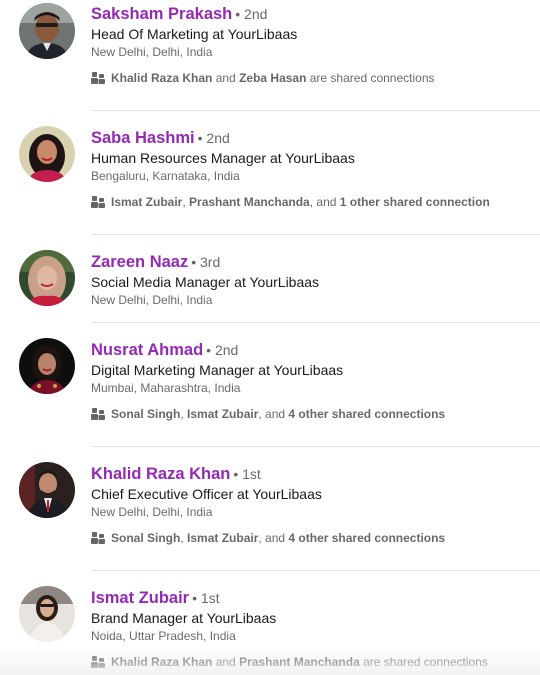  Describe the element at coordinates (161, 14) in the screenshot. I see `profile-name: Saksham Prakash` at that location.